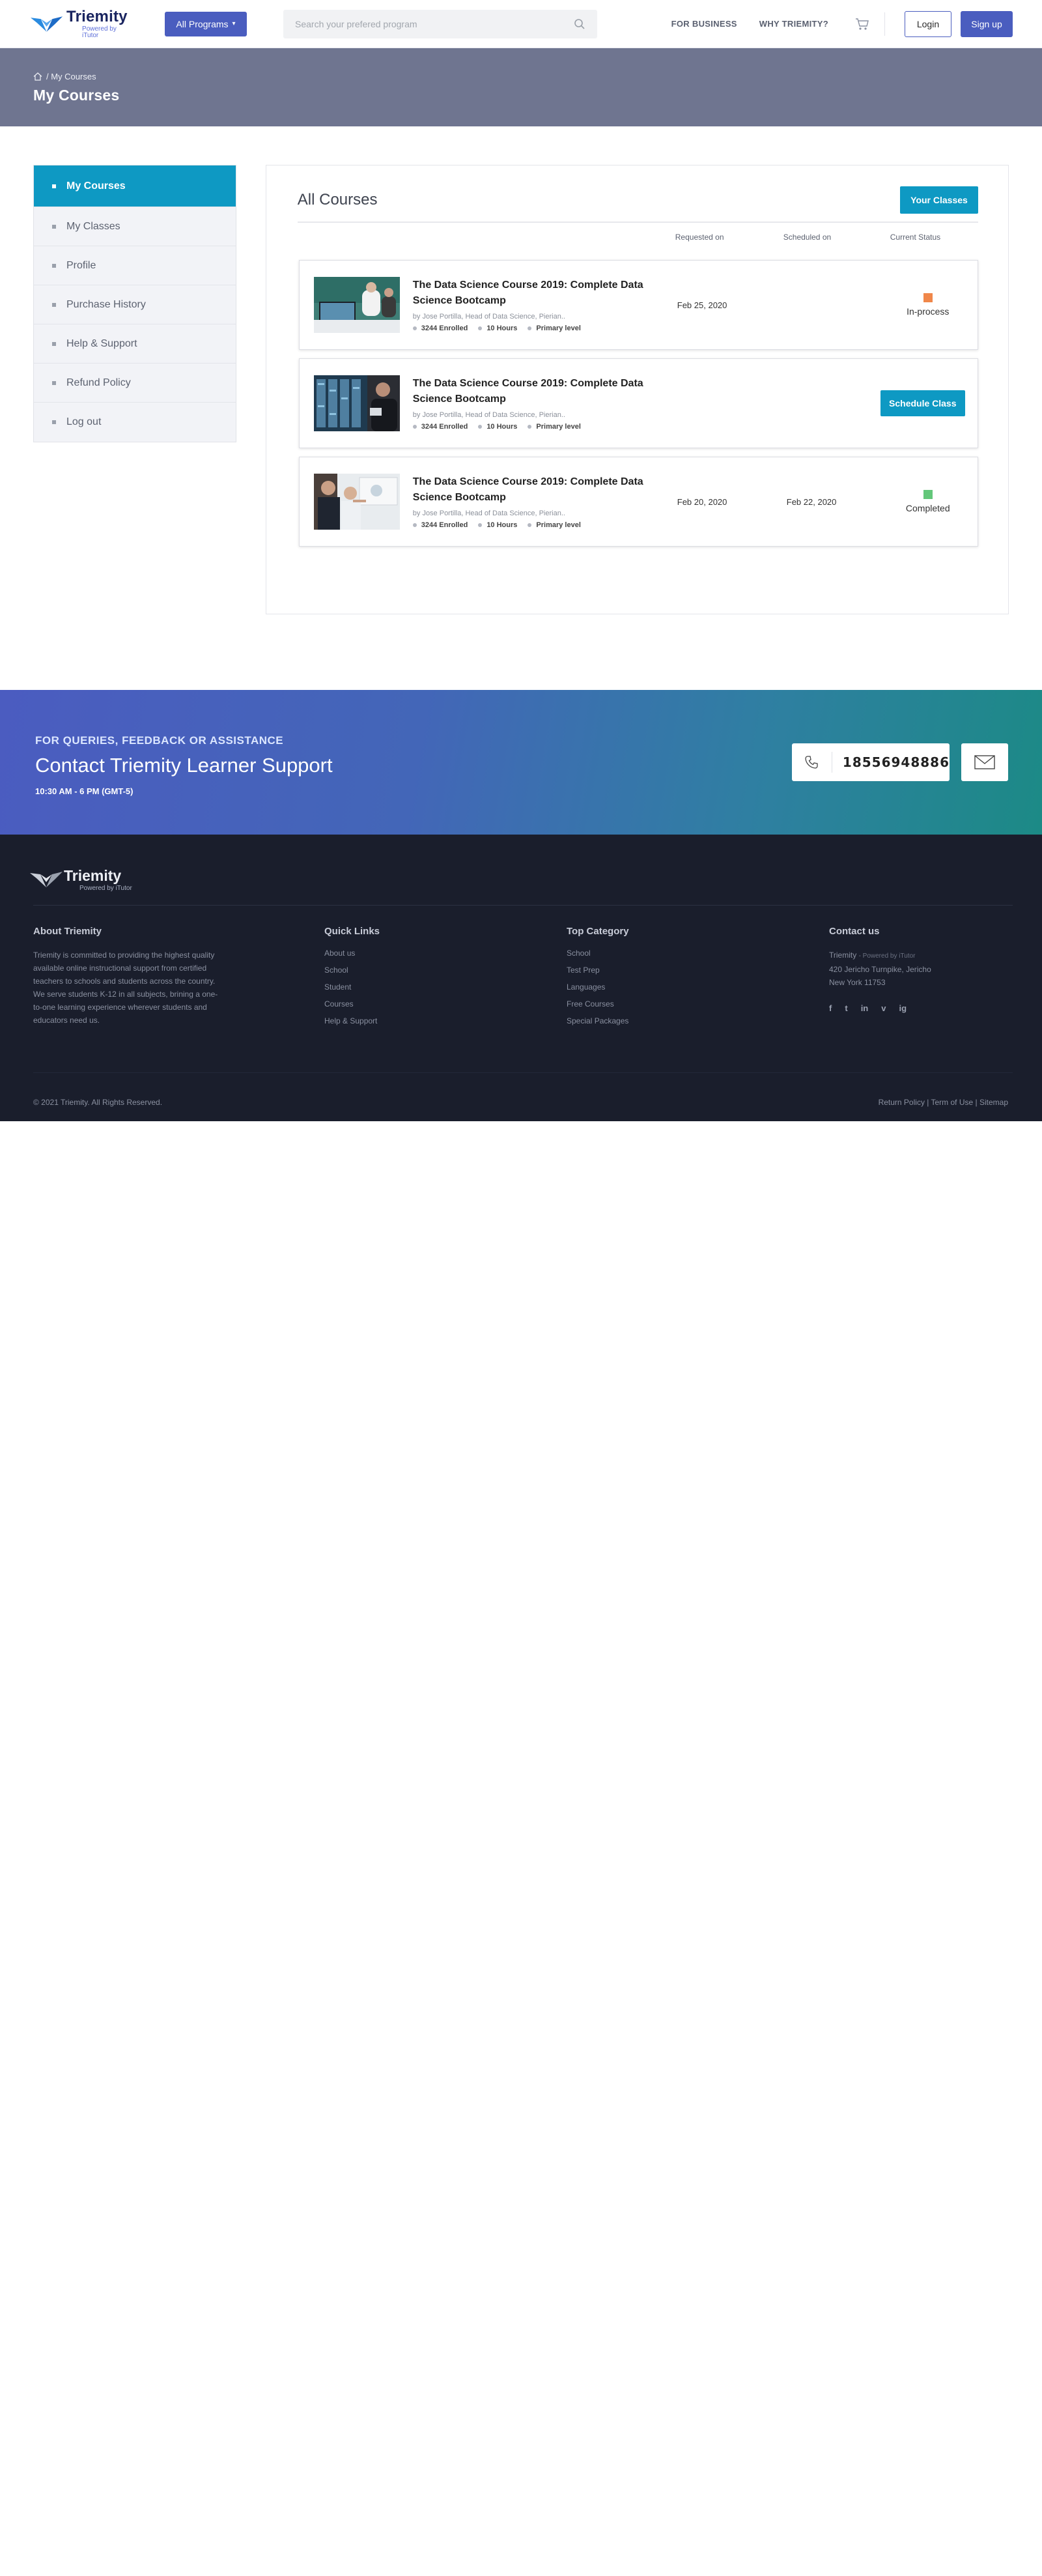  I want to click on footer-logo: Triemity Powered by iTutor, so click(80, 879).